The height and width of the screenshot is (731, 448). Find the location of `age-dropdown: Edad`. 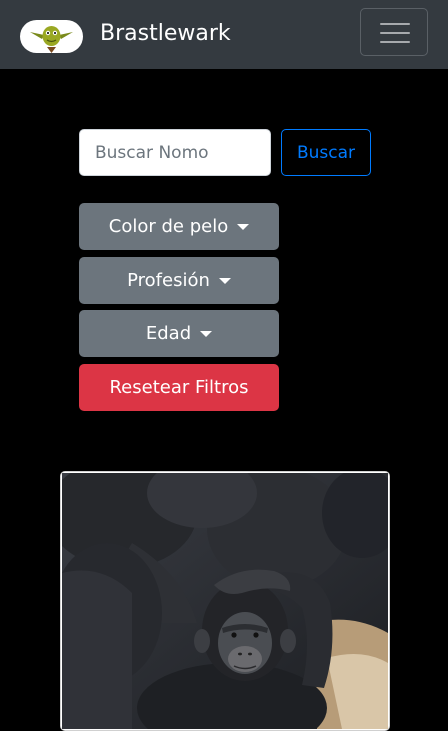

age-dropdown: Edad is located at coordinates (179, 333).